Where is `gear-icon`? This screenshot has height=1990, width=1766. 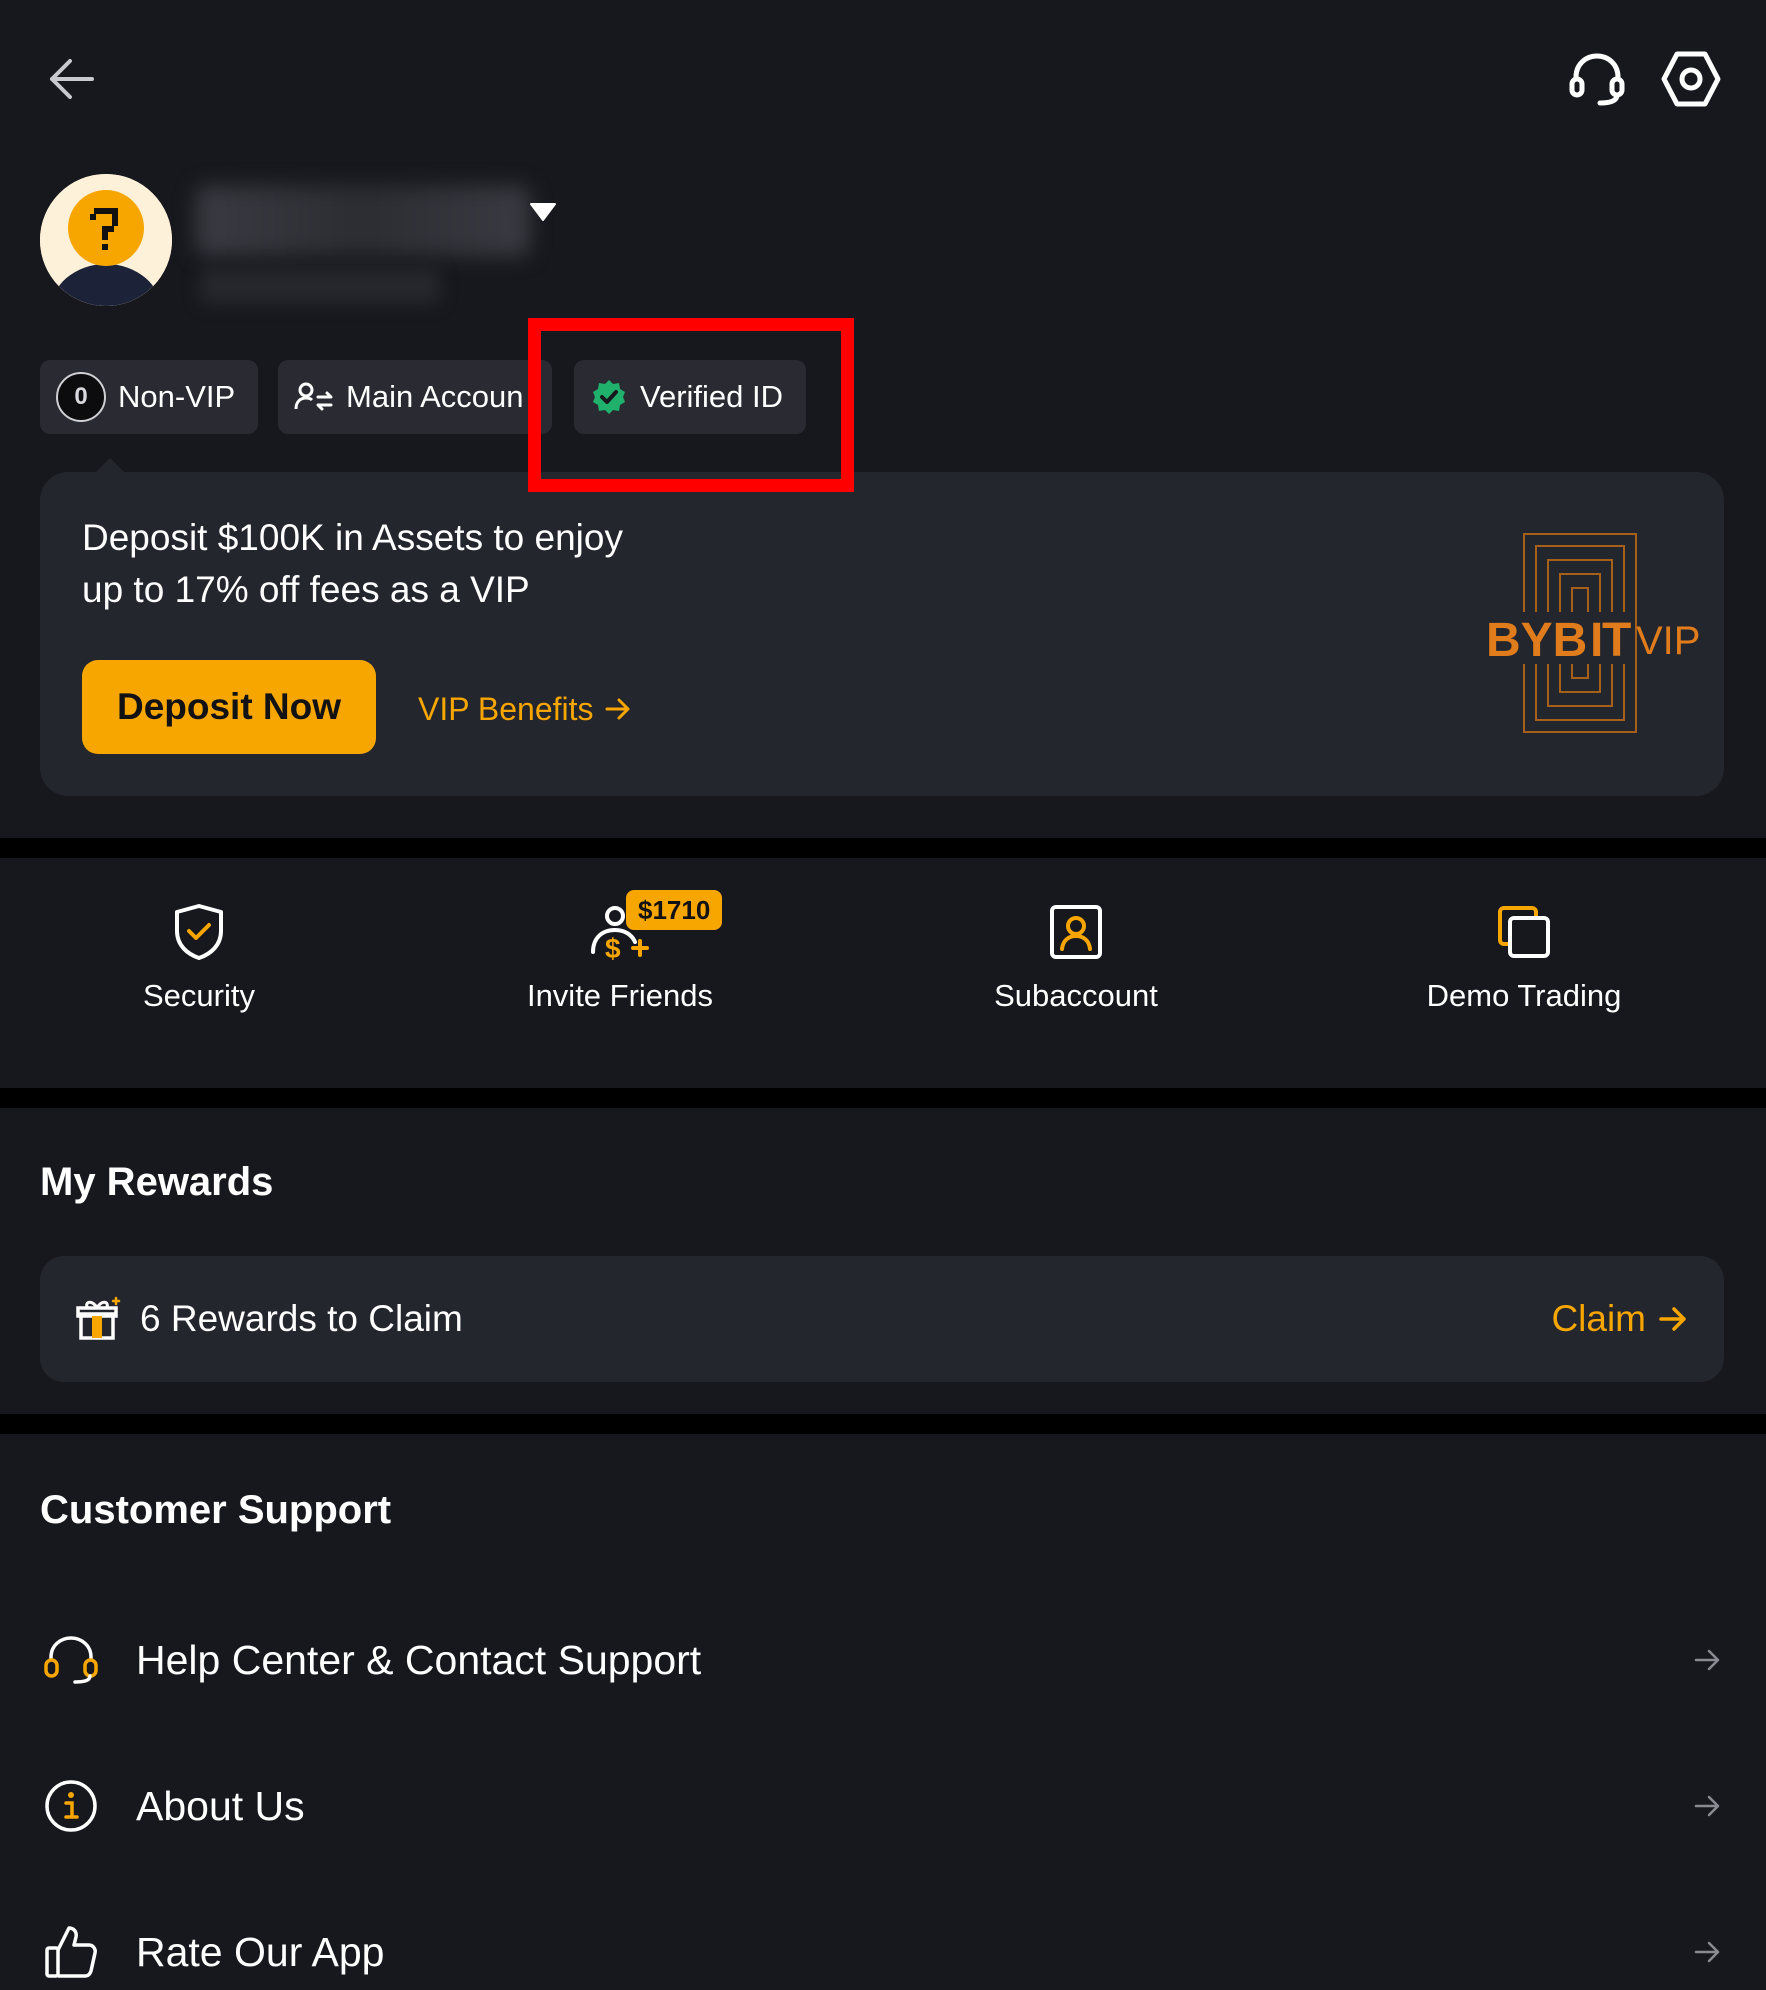
gear-icon is located at coordinates (1691, 79).